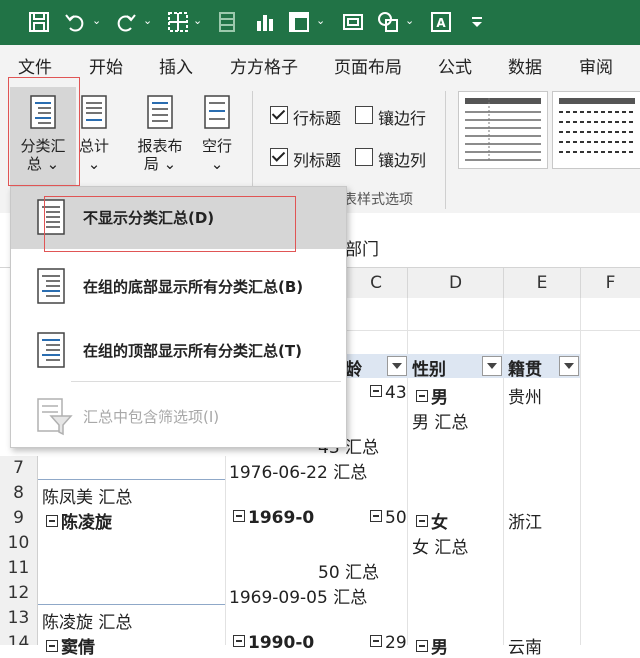 The image size is (640, 658). What do you see at coordinates (216, 146) in the screenshot?
I see `blank-rows-label-1: 空行` at bounding box center [216, 146].